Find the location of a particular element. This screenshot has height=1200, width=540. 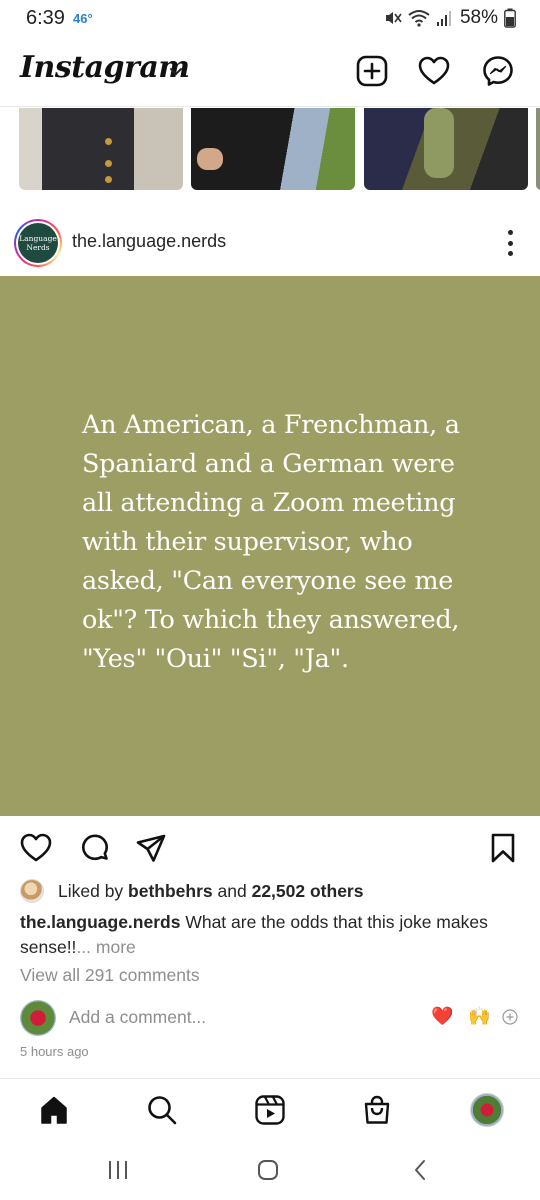

system-nav-bar is located at coordinates (270, 1170).